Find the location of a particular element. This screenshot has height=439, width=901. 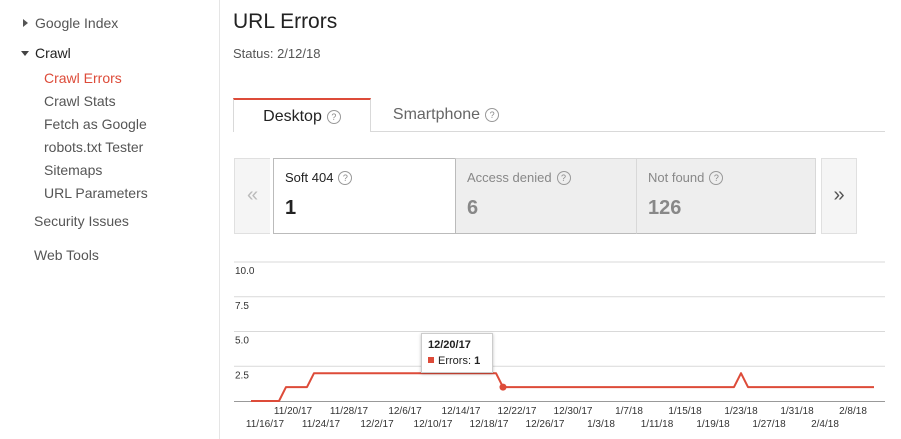

x-tick-label: 1/7/18 is located at coordinates (629, 411).